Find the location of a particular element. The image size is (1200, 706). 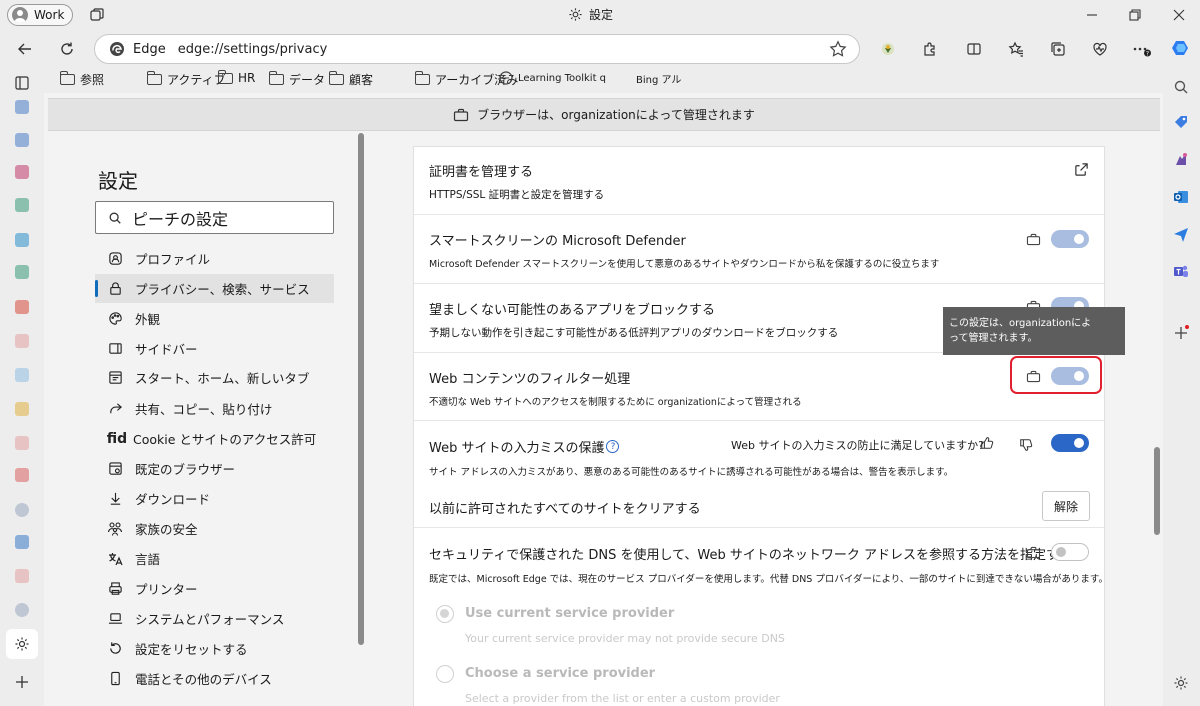

settings-tab is located at coordinates (22, 644).